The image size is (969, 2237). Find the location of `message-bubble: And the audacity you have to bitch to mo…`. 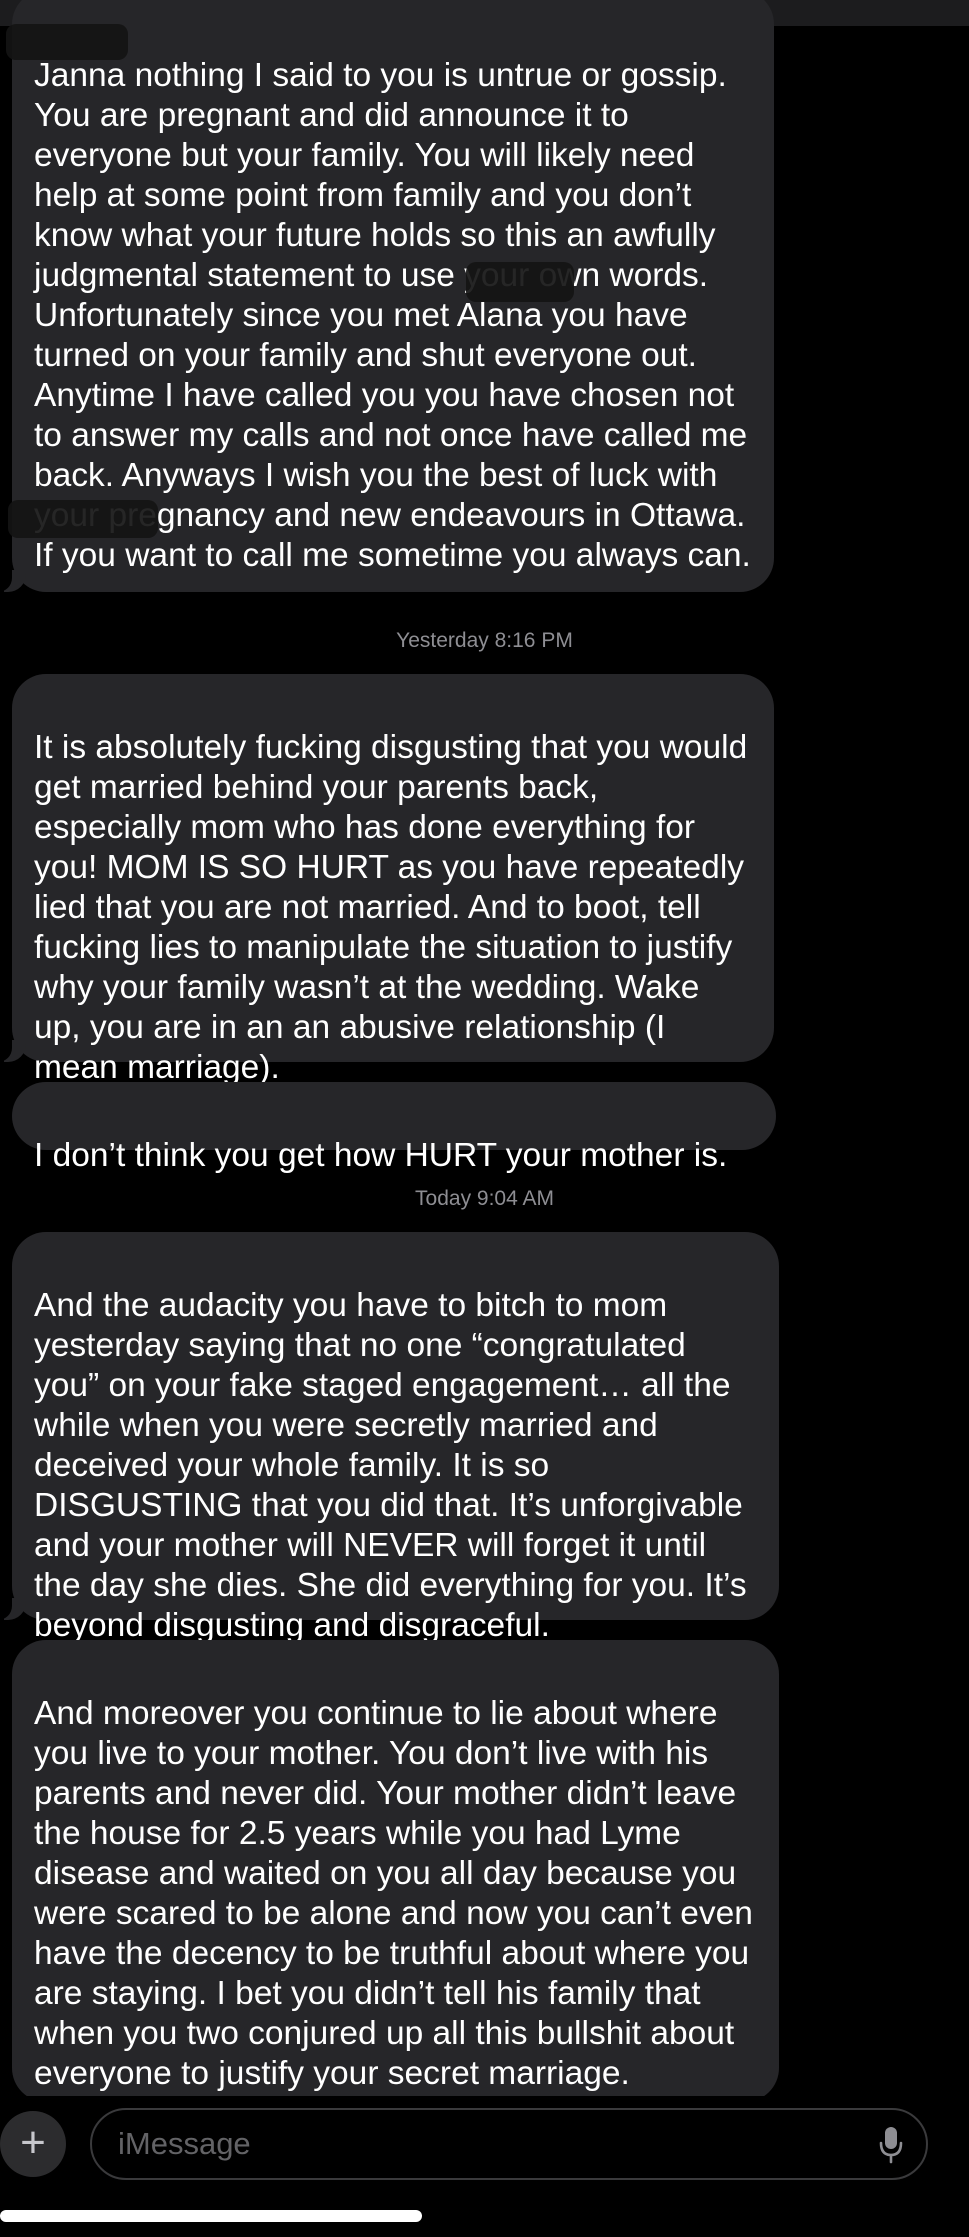

message-bubble: And the audacity you have to bitch to mo… is located at coordinates (389, 1438).